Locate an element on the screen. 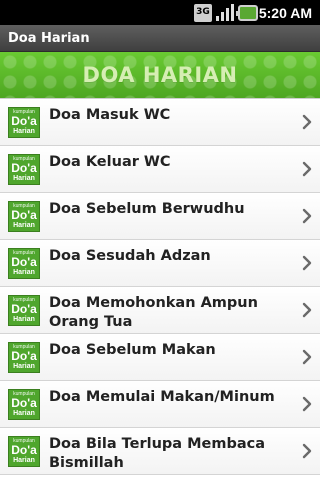 The height and width of the screenshot is (480, 320). signal-strength-icon is located at coordinates (225, 12).